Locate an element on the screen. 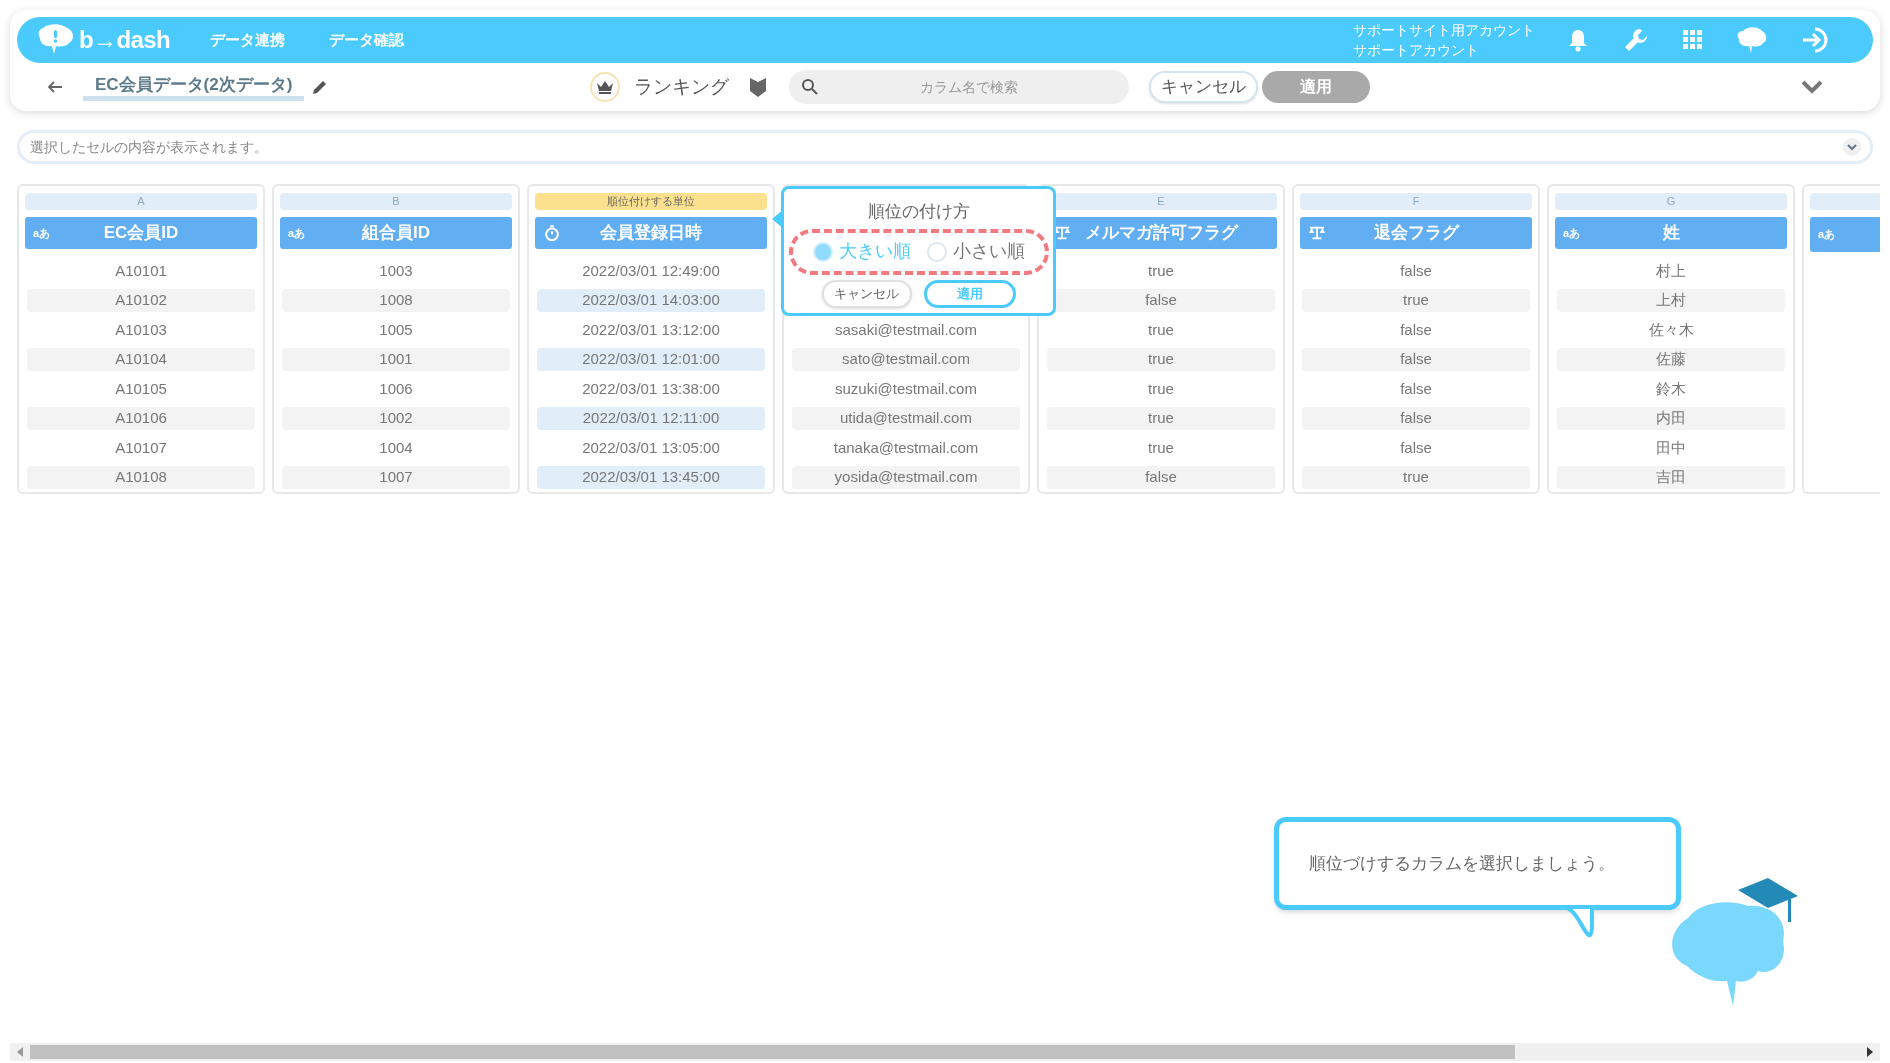  logo-text: b→dash is located at coordinates (125, 40).